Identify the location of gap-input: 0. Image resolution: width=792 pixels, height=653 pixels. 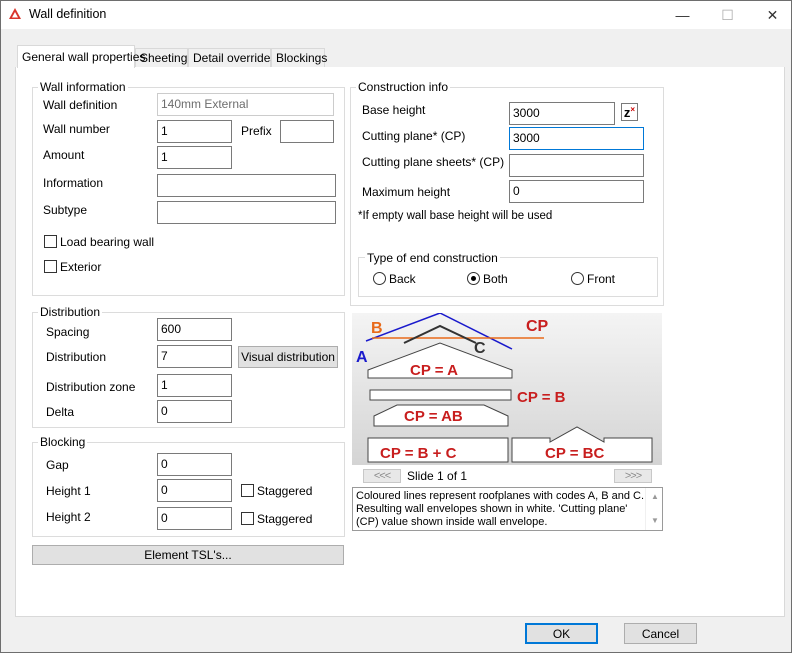
(194, 464).